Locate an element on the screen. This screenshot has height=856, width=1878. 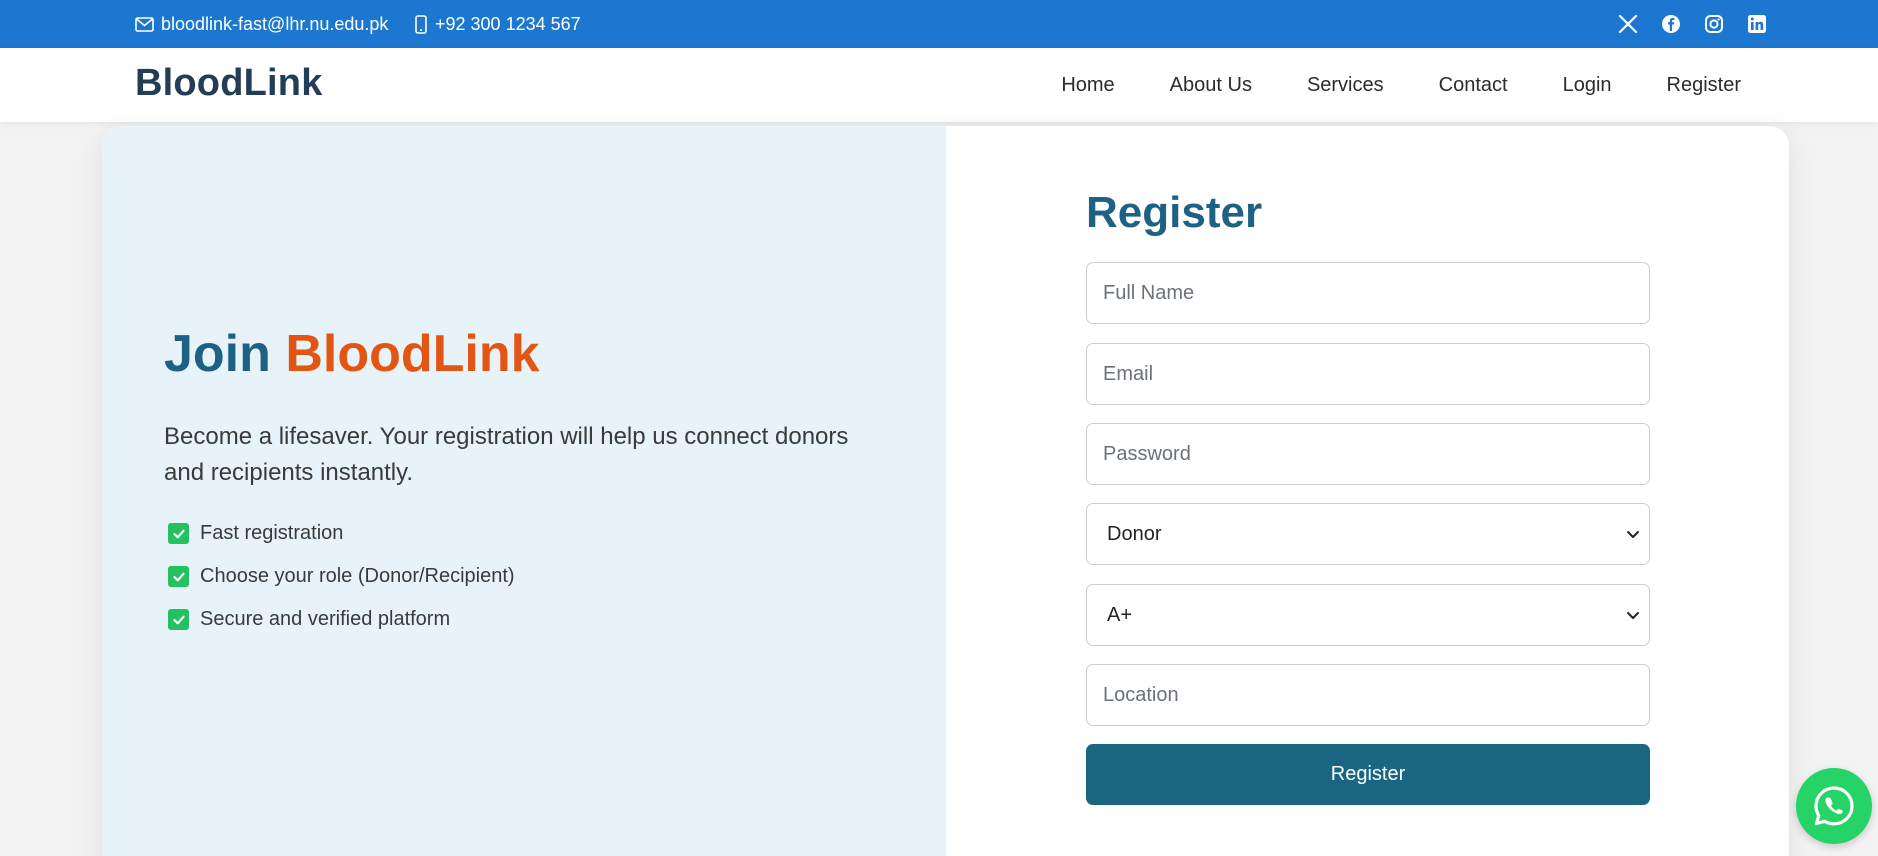
feature-item: Choose your role (Donor/Recipient) is located at coordinates (341, 576).